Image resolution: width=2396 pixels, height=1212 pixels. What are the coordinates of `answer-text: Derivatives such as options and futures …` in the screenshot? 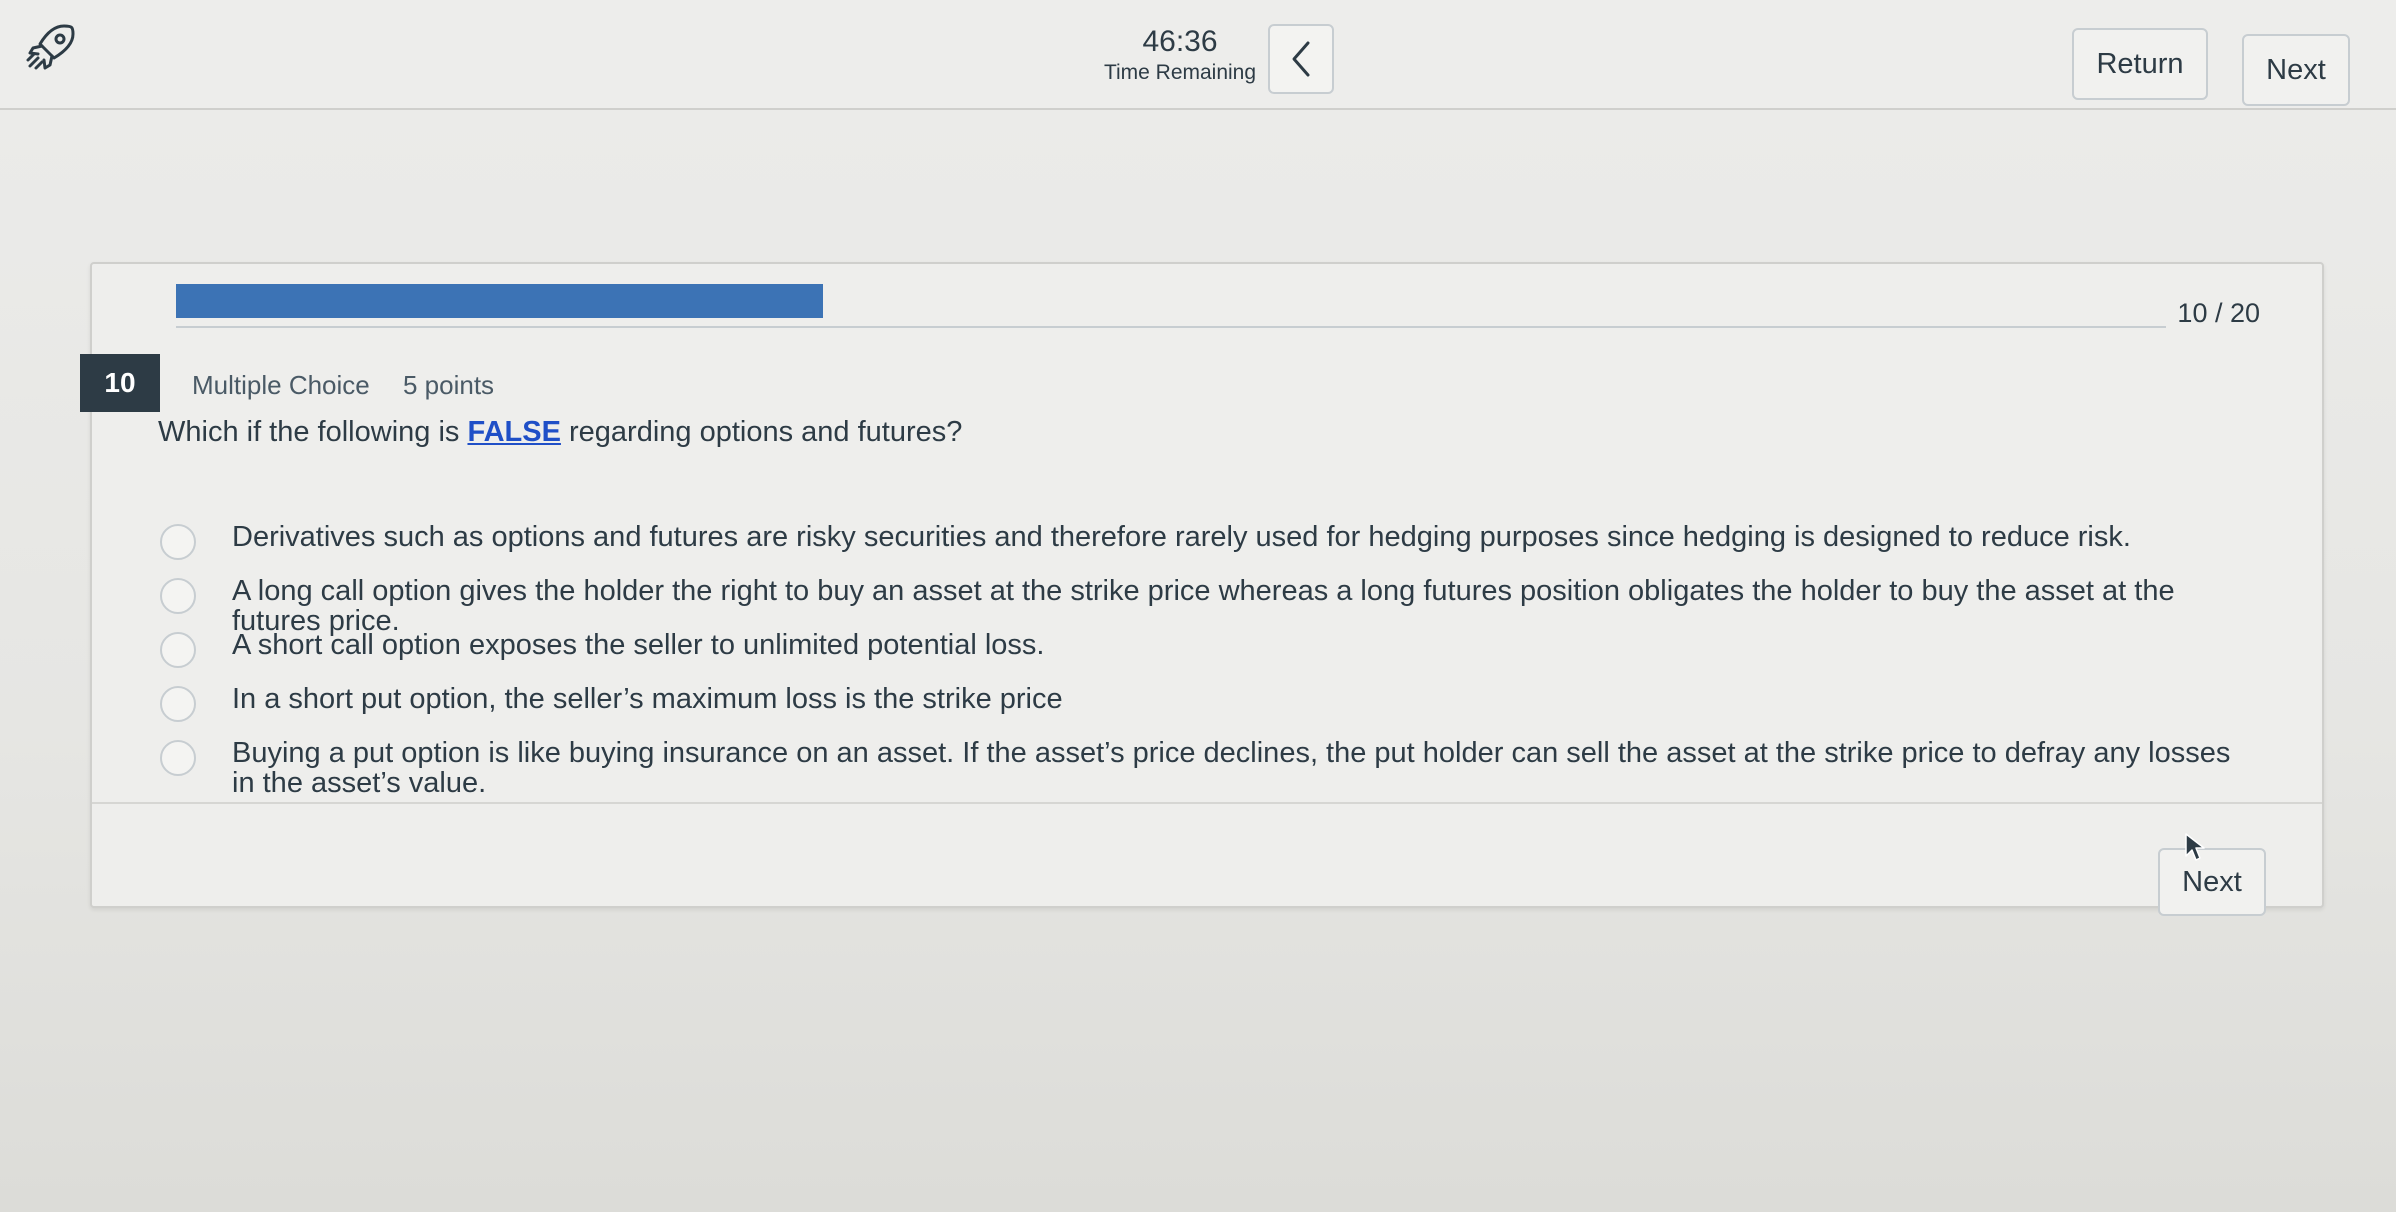 It's located at (1181, 537).